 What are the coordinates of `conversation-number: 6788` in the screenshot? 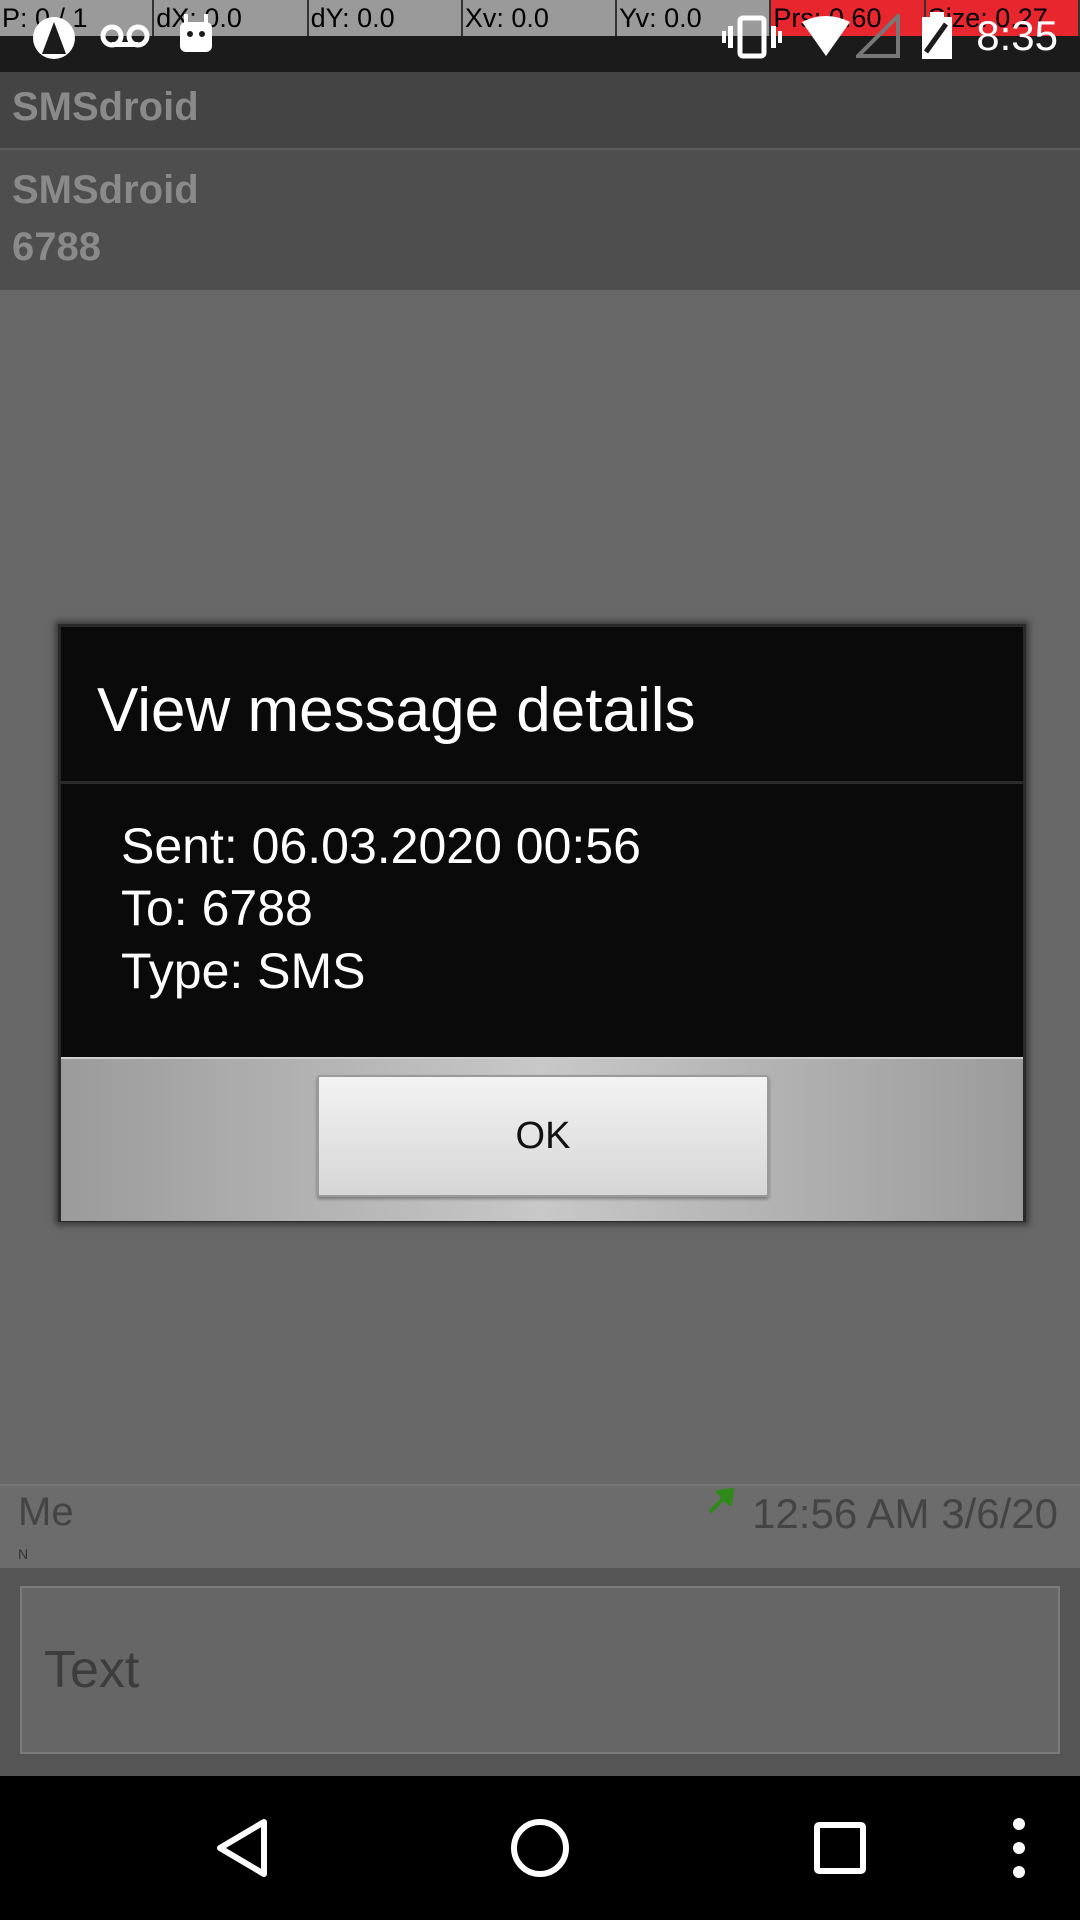 It's located at (56, 247).